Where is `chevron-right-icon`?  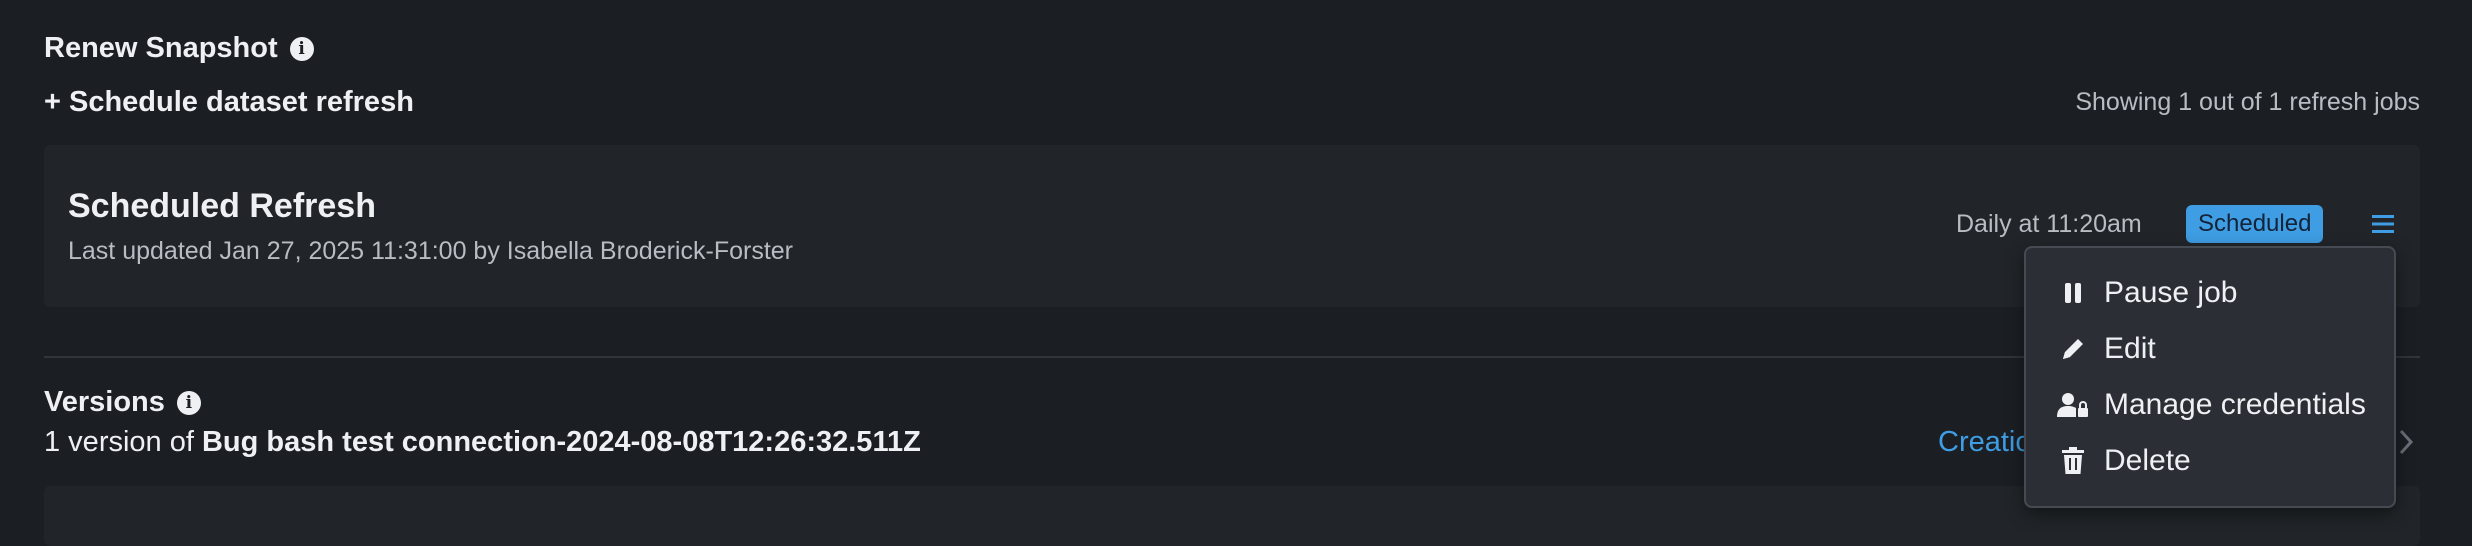
chevron-right-icon is located at coordinates (2406, 444).